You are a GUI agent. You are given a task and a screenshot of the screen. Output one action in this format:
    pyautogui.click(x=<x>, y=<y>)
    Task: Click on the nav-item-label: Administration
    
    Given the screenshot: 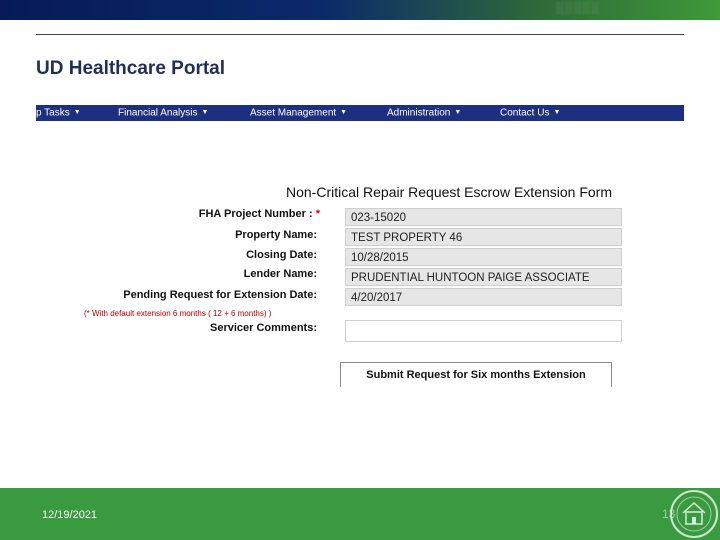 What is the action you would take?
    pyautogui.click(x=419, y=113)
    